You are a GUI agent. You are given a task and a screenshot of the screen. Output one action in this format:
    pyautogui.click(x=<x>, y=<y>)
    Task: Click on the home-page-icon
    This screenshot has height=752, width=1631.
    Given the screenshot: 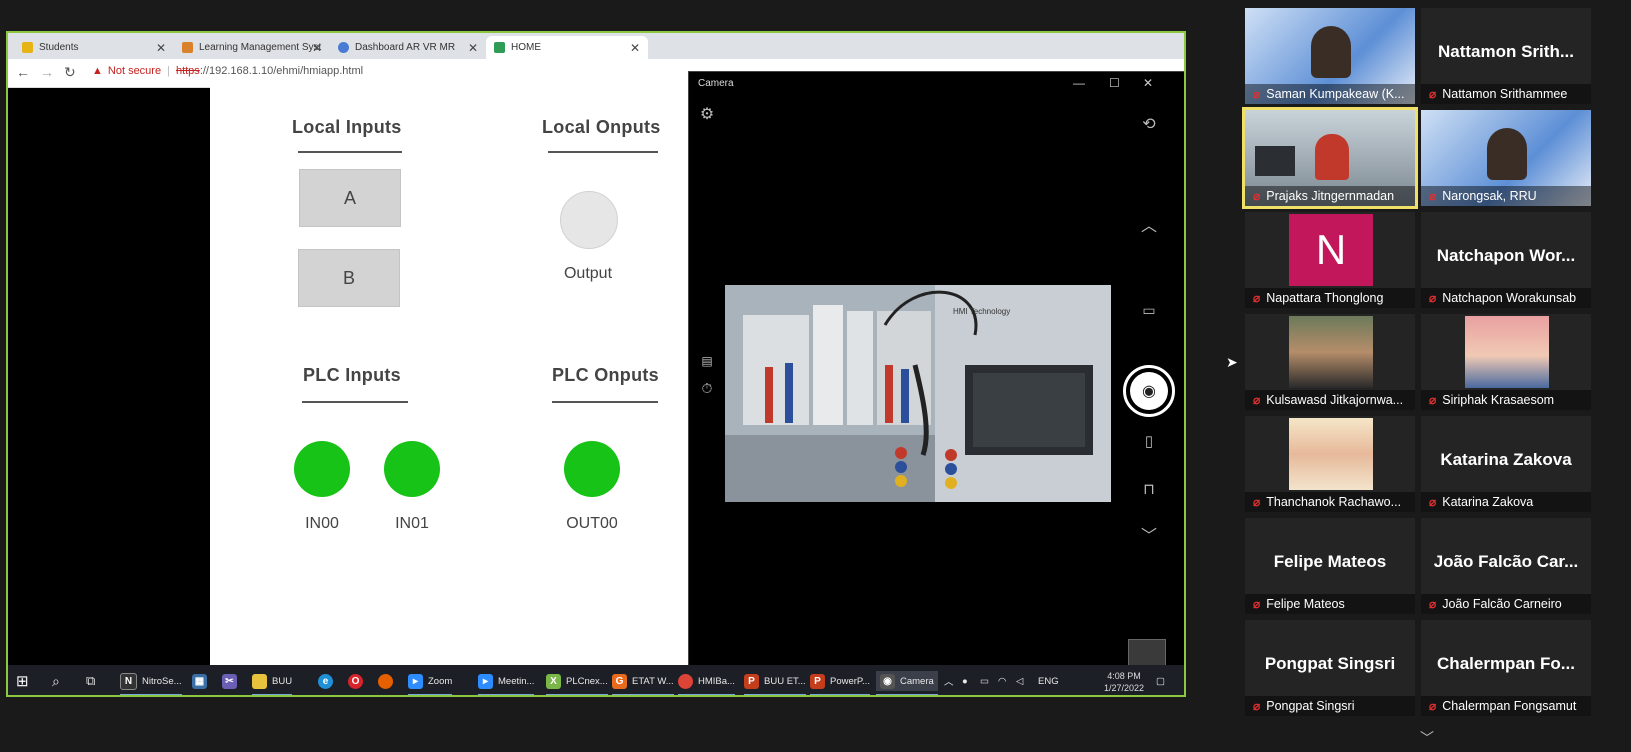 What is the action you would take?
    pyautogui.click(x=499, y=47)
    